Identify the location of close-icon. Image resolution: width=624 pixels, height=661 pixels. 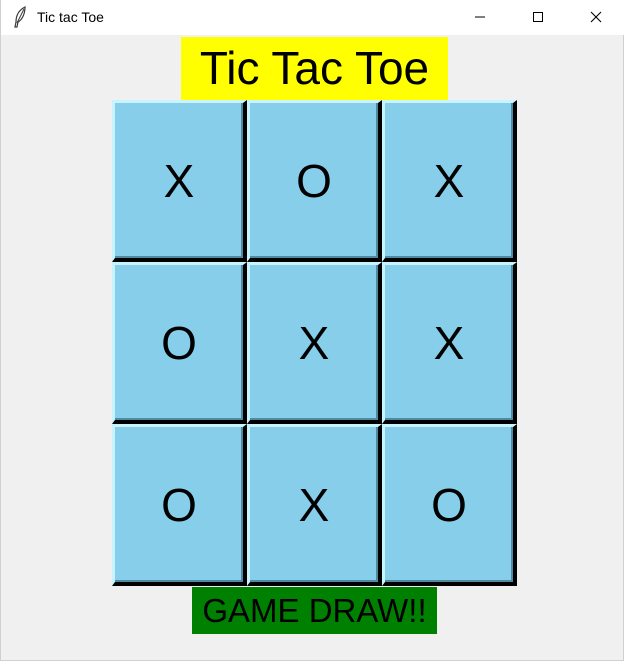
(596, 17).